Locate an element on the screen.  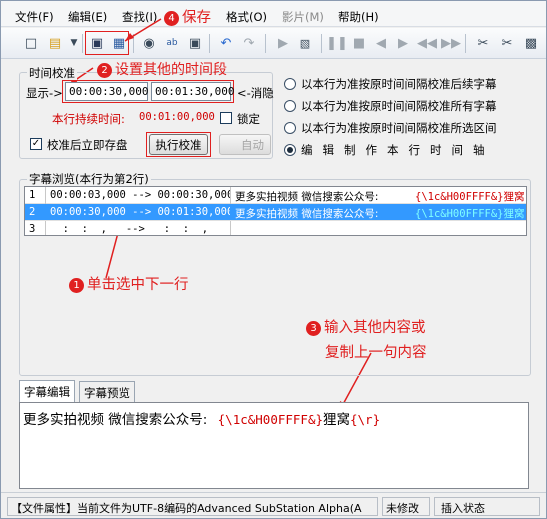
status-mode: 插入状态 is located at coordinates (487, 506).